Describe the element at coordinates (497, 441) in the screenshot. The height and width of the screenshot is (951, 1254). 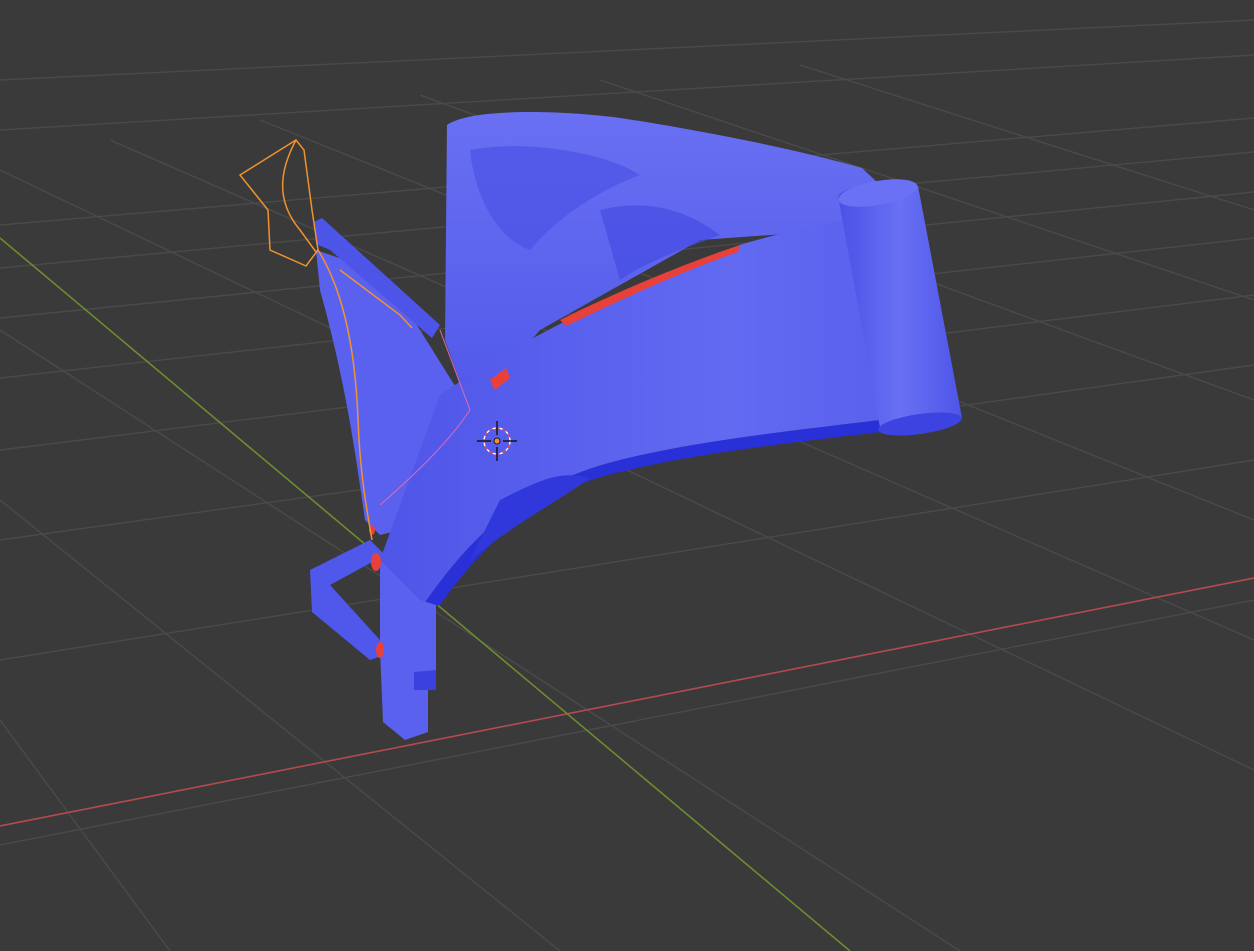
I see `object-origin-icon` at that location.